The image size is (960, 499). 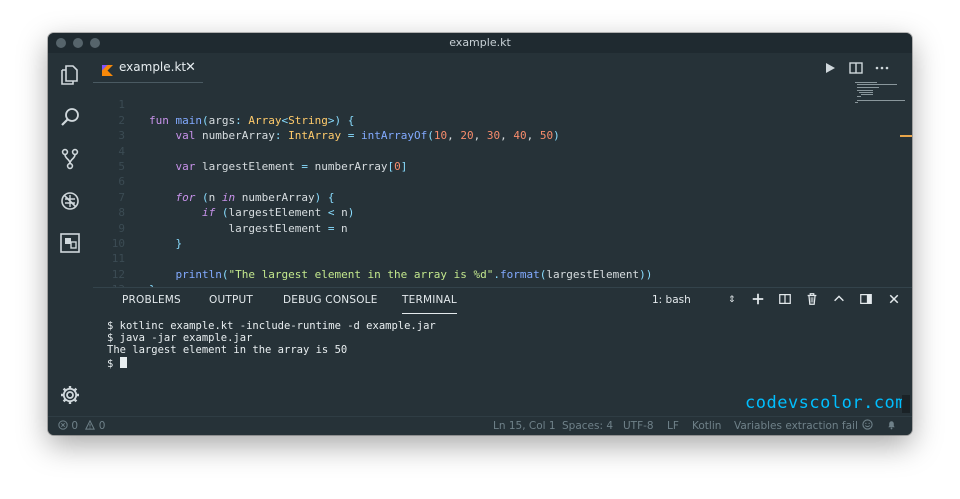 What do you see at coordinates (758, 300) in the screenshot?
I see `new-terminal-icon` at bounding box center [758, 300].